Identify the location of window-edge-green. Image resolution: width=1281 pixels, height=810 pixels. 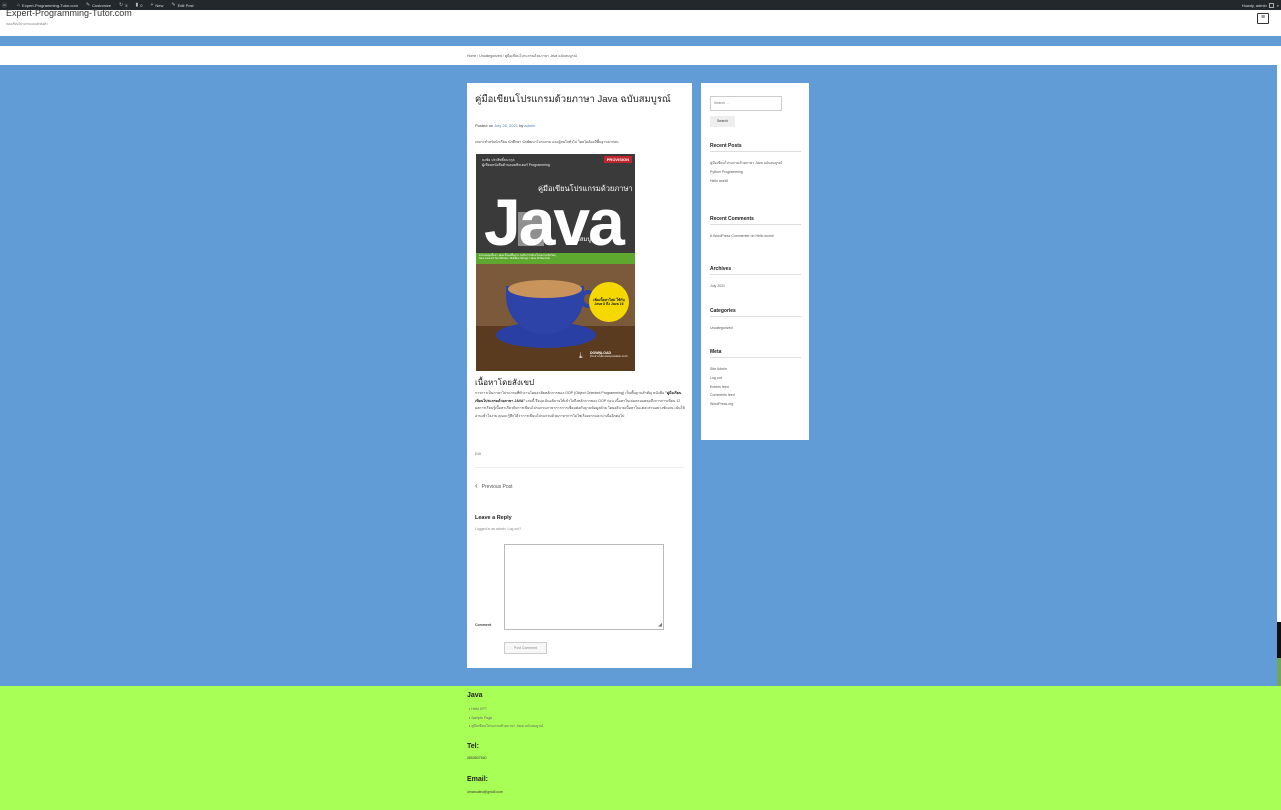
(1279, 672).